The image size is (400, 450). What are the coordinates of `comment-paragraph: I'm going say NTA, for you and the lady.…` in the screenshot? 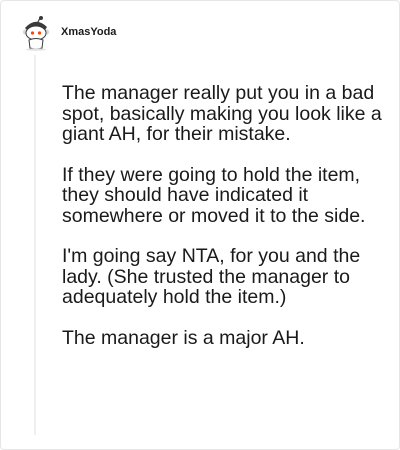 It's located at (211, 276).